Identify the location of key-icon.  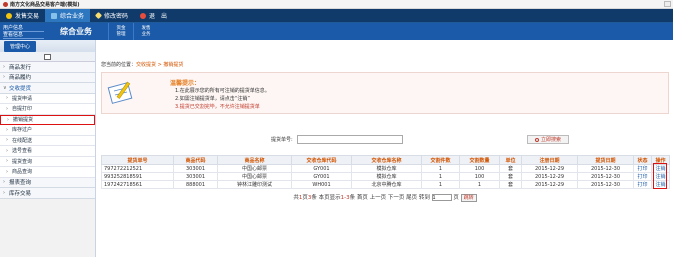
(98, 15).